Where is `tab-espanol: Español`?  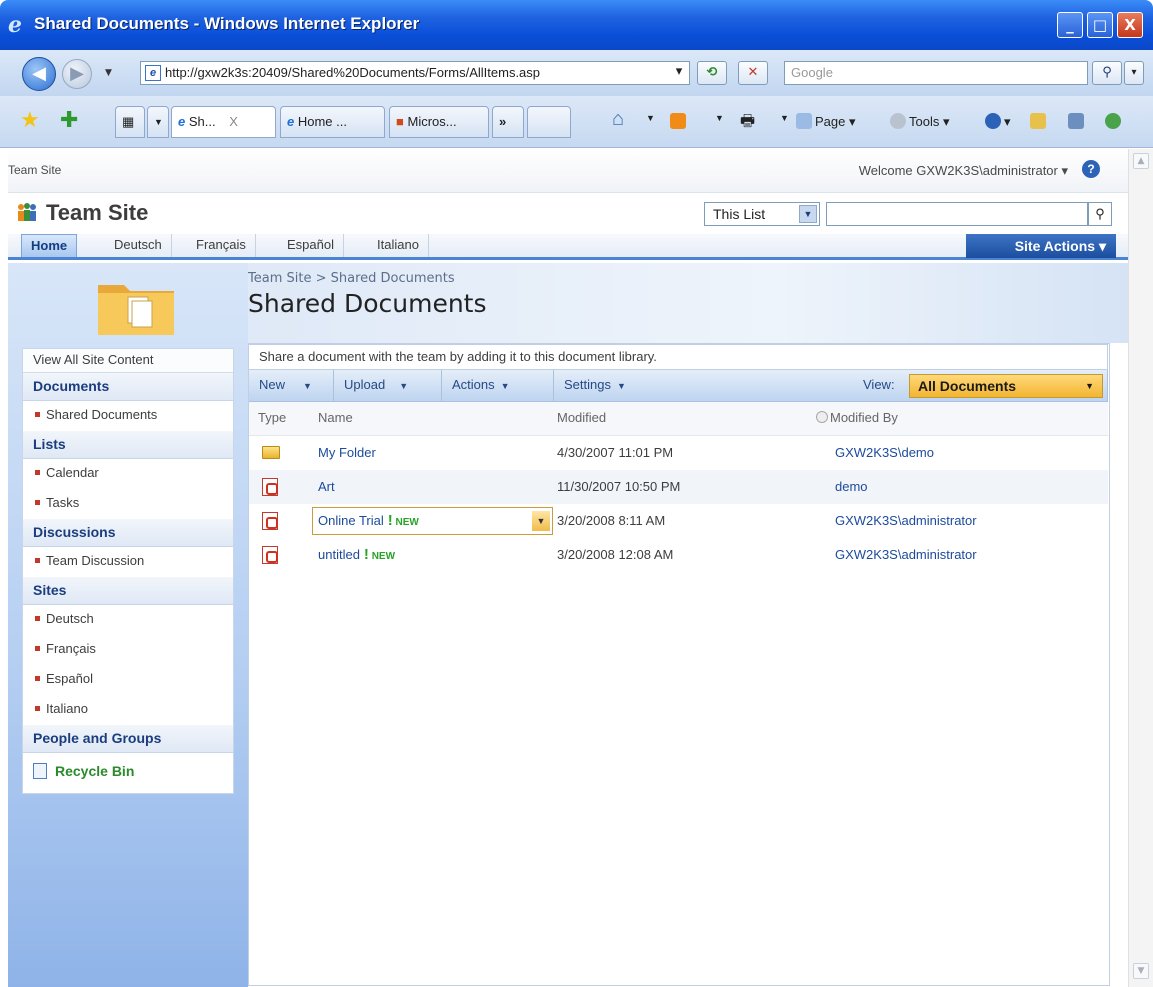 tab-espanol: Español is located at coordinates (311, 245).